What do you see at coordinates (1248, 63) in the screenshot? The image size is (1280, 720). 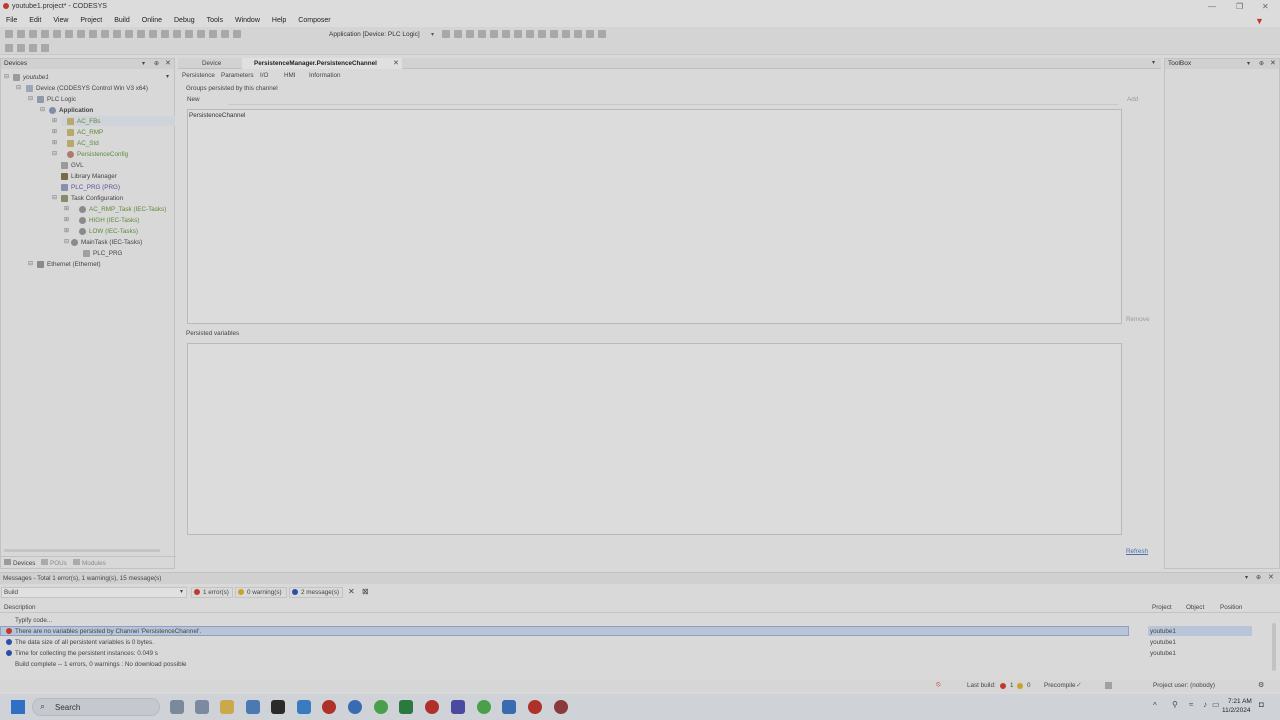 I see `panel-menu-icon: ▾` at bounding box center [1248, 63].